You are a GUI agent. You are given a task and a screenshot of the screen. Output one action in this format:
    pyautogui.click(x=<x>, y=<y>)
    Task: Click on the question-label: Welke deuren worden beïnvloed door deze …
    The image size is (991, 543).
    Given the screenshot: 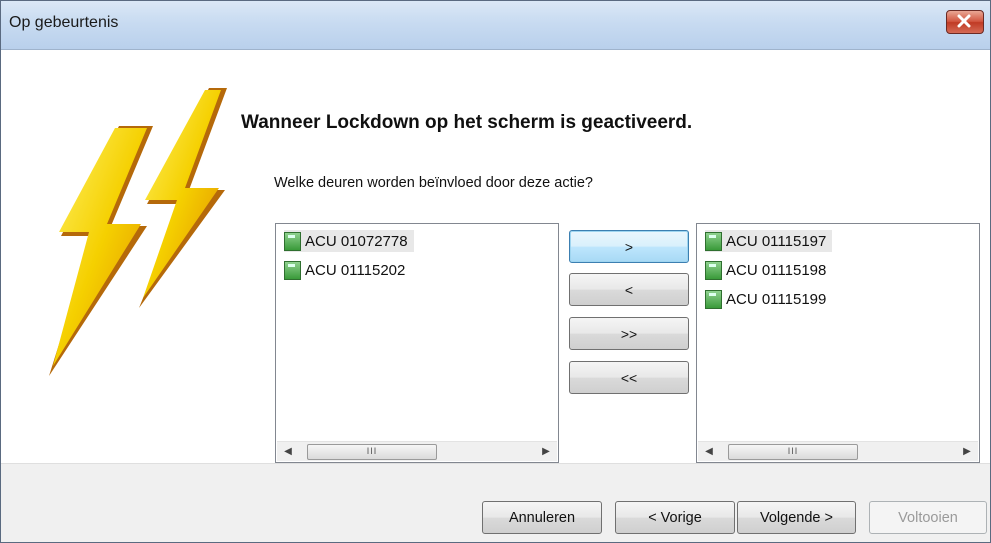 What is the action you would take?
    pyautogui.click(x=433, y=183)
    